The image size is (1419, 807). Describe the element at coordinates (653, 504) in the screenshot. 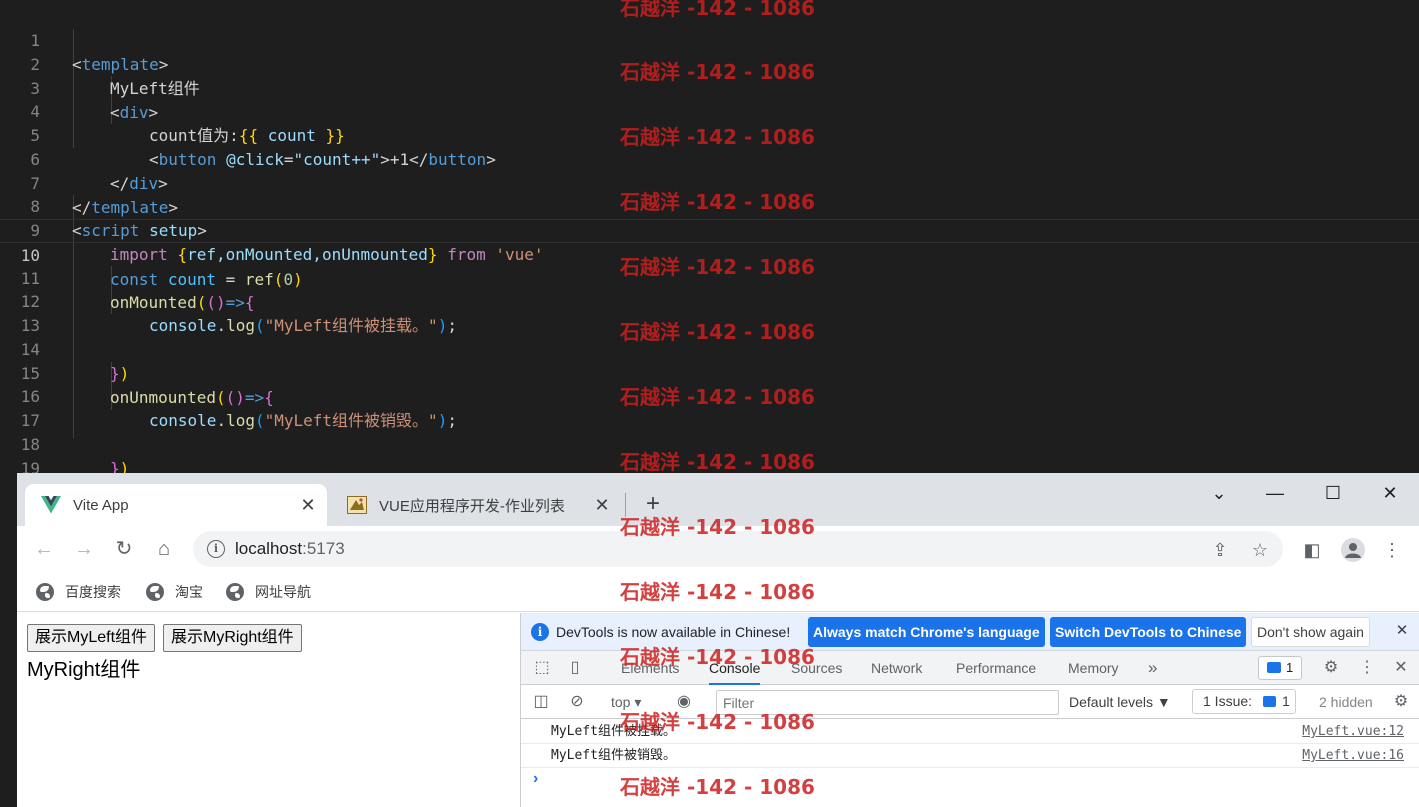

I see `new-tab-button: +` at that location.